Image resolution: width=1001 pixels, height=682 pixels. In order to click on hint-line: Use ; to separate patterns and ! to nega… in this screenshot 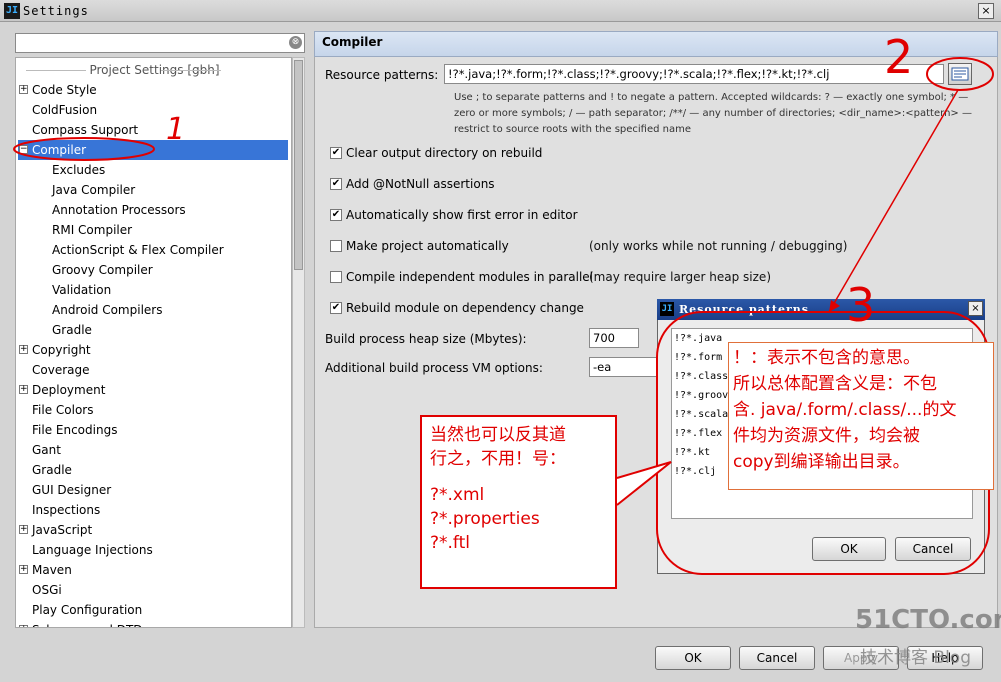, I will do `click(711, 97)`.